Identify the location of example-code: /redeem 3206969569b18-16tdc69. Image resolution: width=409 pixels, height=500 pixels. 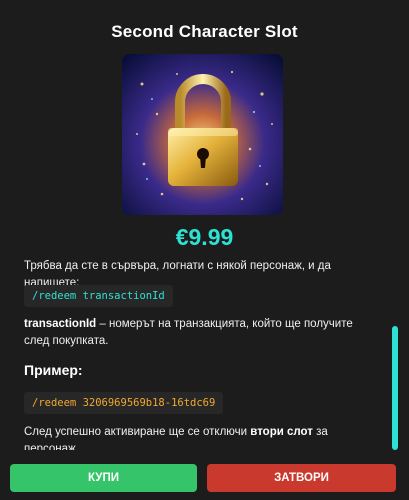
(124, 403).